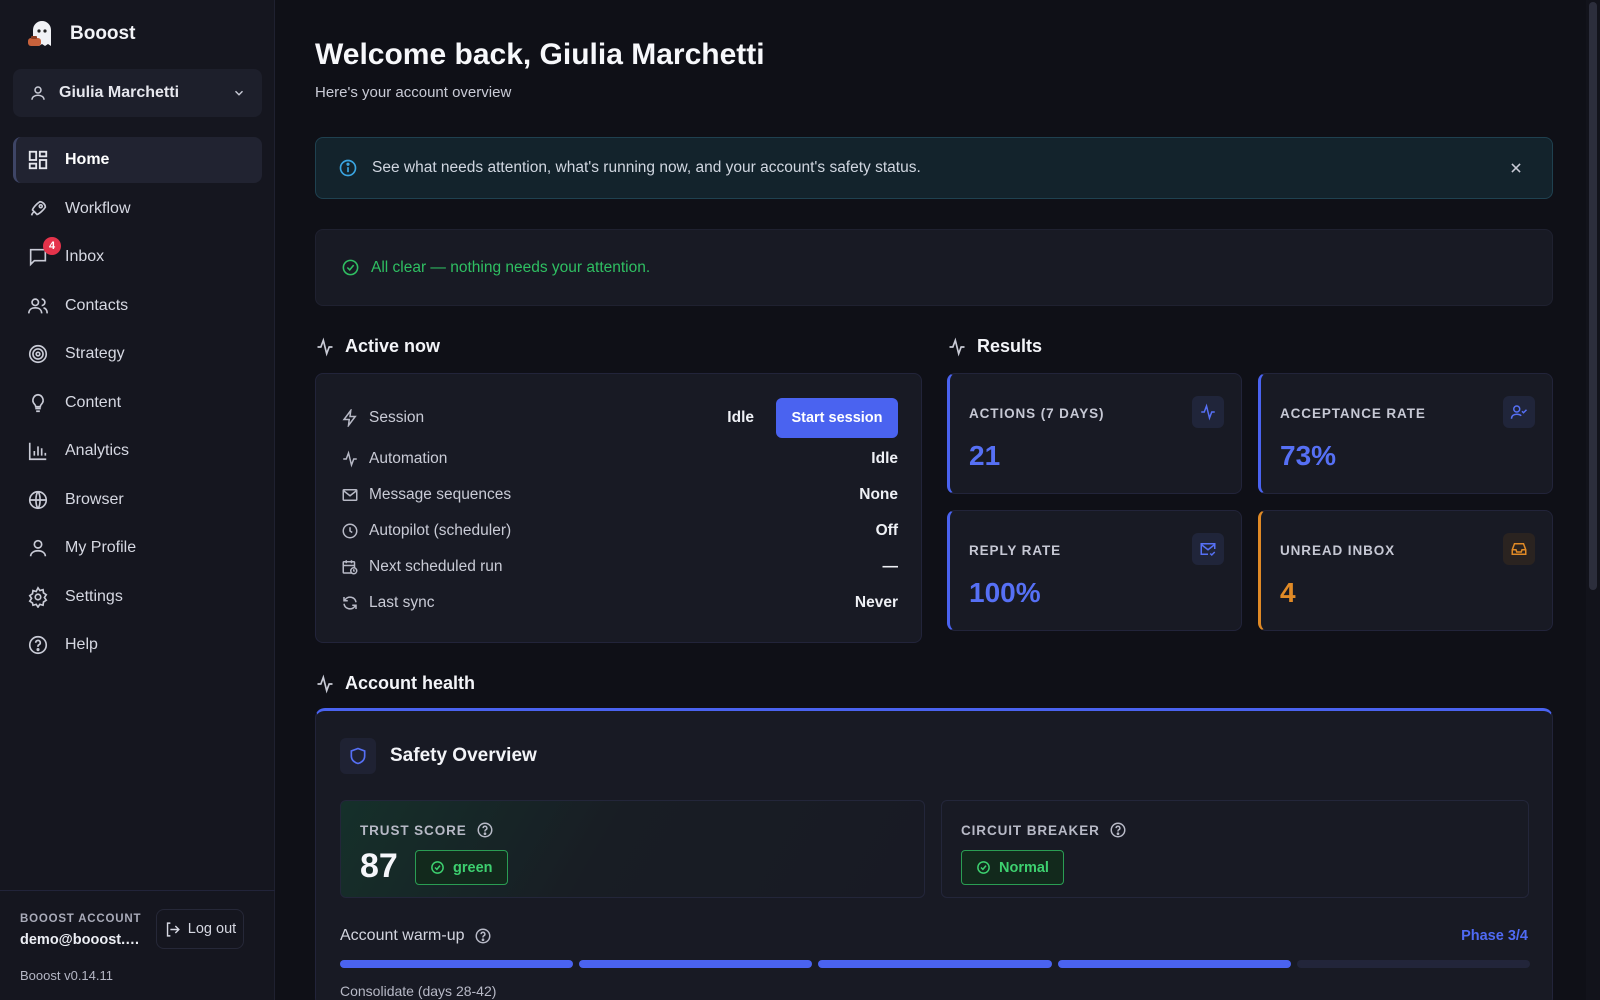  Describe the element at coordinates (416, 936) in the screenshot. I see `warmup-label-group: Account warm-up` at that location.